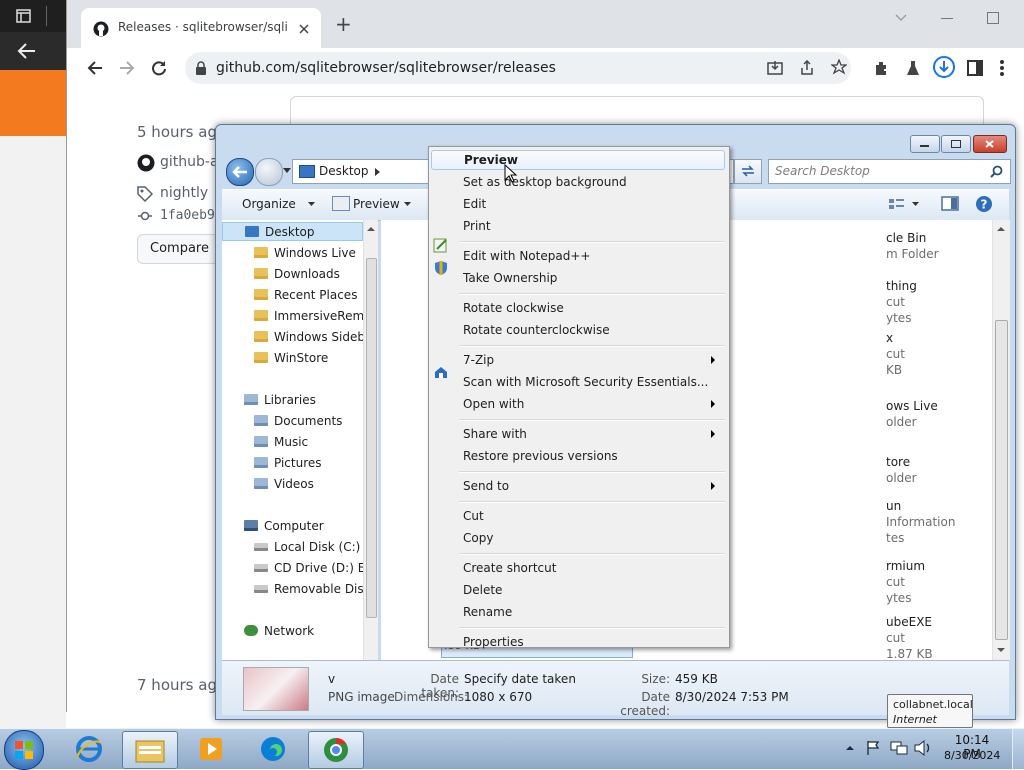 The height and width of the screenshot is (770, 1024). What do you see at coordinates (184, 193) in the screenshot?
I see `release-tag: nightly` at bounding box center [184, 193].